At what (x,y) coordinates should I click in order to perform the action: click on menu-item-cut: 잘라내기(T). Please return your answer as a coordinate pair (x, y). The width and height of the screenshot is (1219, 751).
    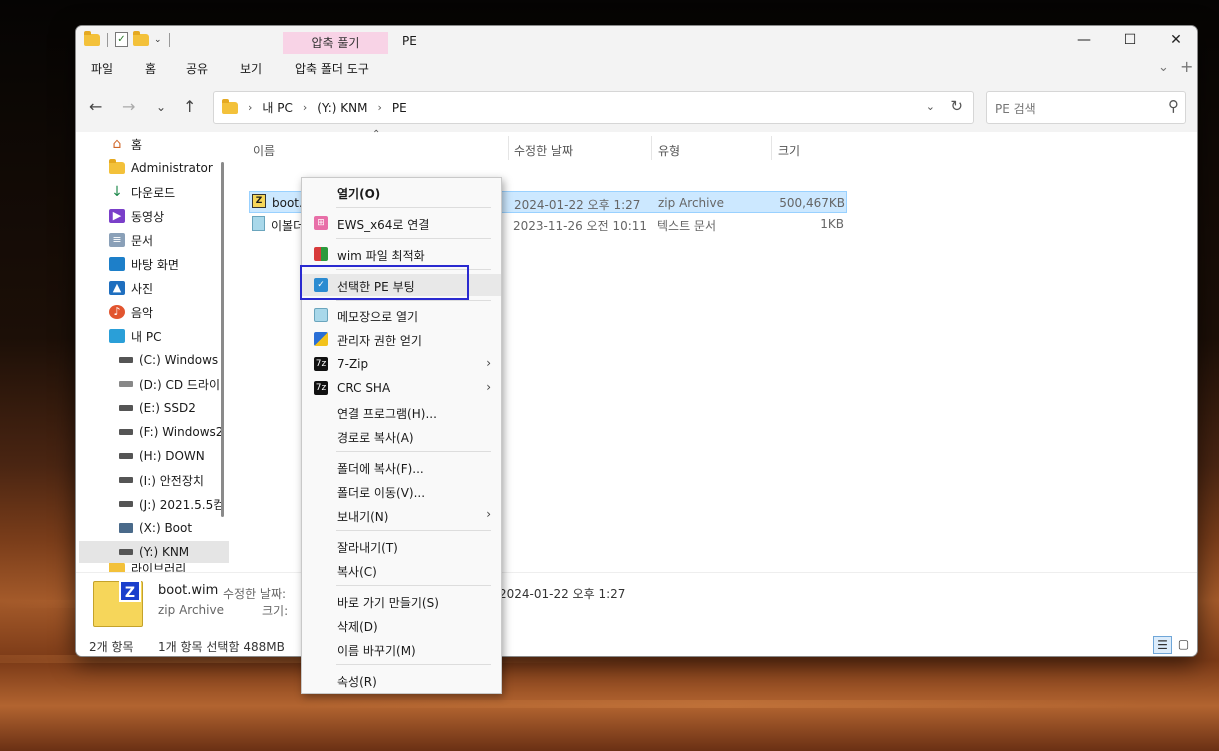
    Looking at the image, I should click on (401, 546).